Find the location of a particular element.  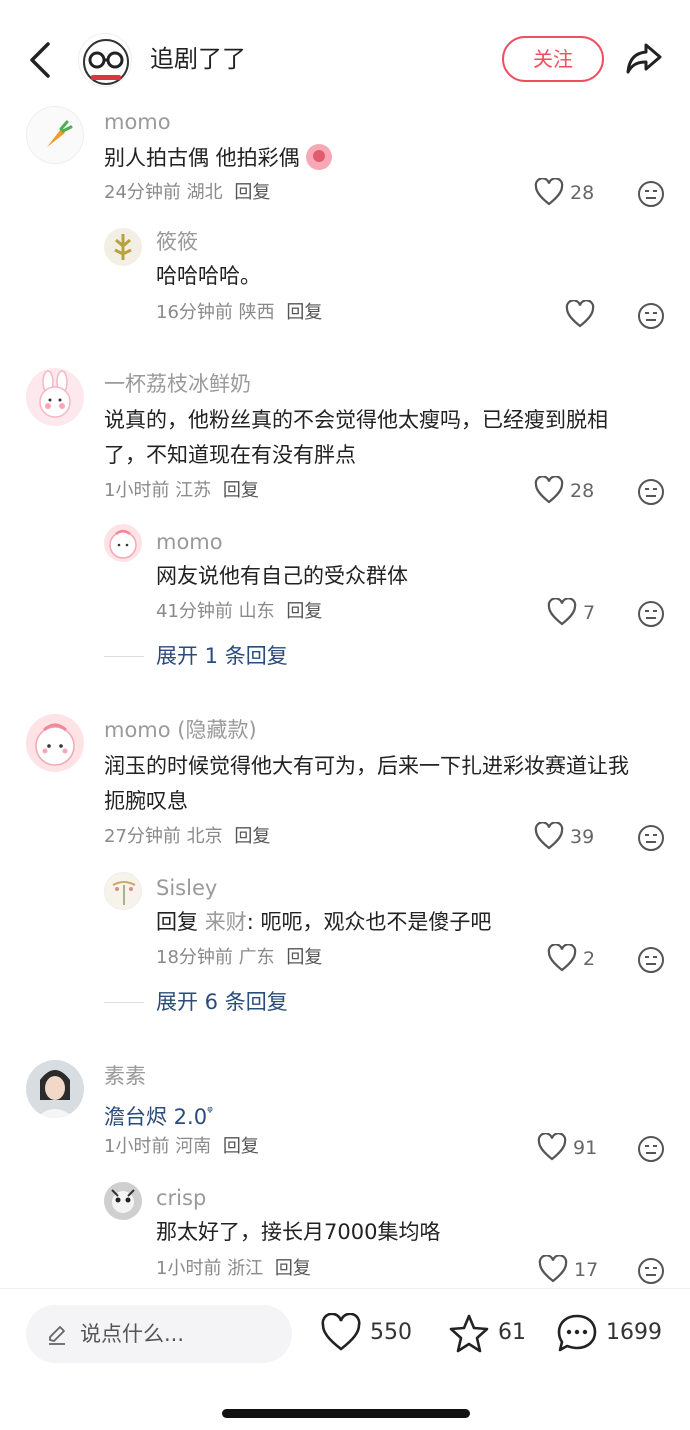

favorite-count: 61 is located at coordinates (512, 1332).